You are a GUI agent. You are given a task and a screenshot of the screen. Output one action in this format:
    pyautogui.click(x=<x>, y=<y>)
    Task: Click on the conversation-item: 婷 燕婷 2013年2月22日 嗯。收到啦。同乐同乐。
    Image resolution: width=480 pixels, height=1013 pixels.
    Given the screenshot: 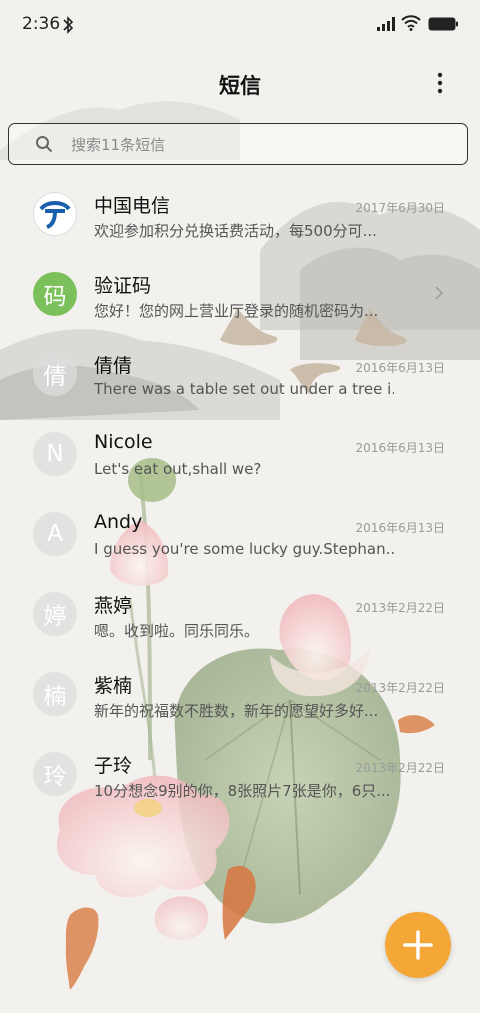 What is the action you would take?
    pyautogui.click(x=240, y=615)
    